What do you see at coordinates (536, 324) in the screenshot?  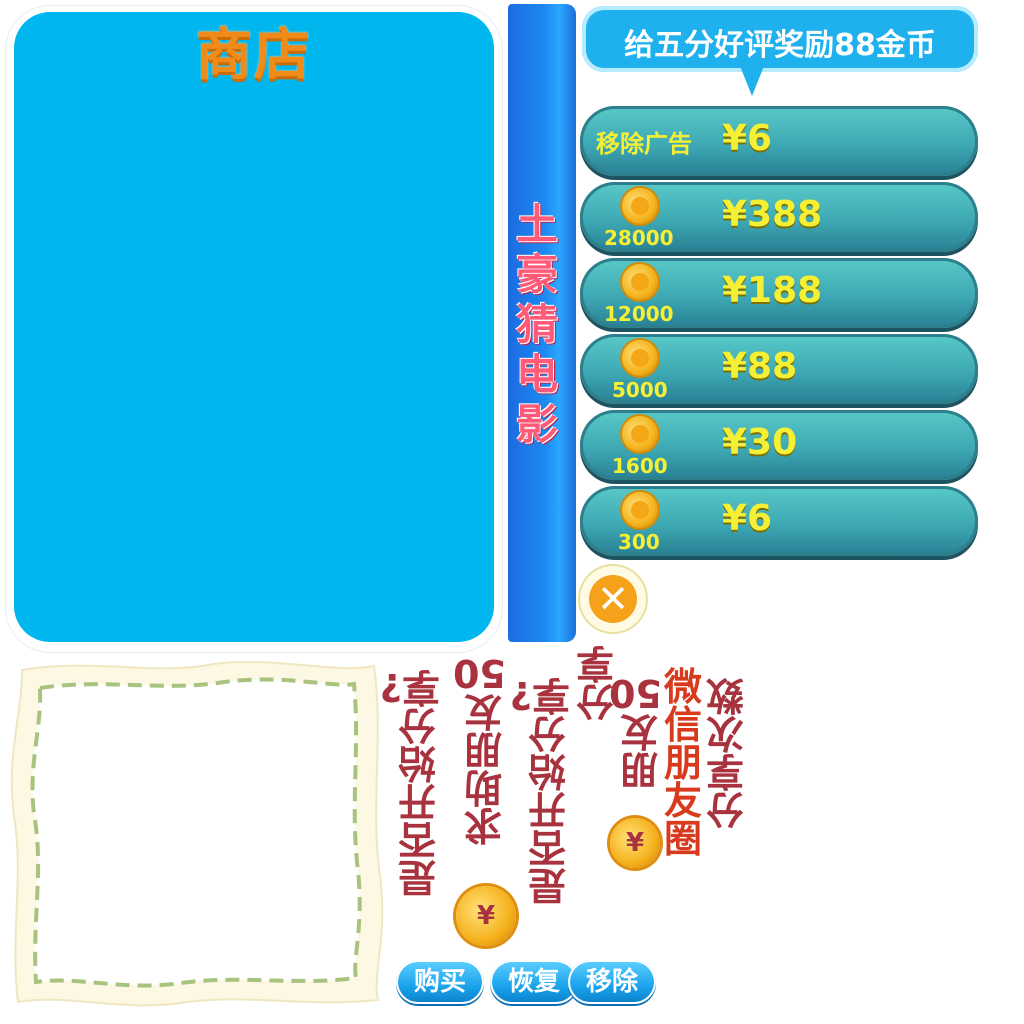 I see `game-title: 土豪猜电影` at bounding box center [536, 324].